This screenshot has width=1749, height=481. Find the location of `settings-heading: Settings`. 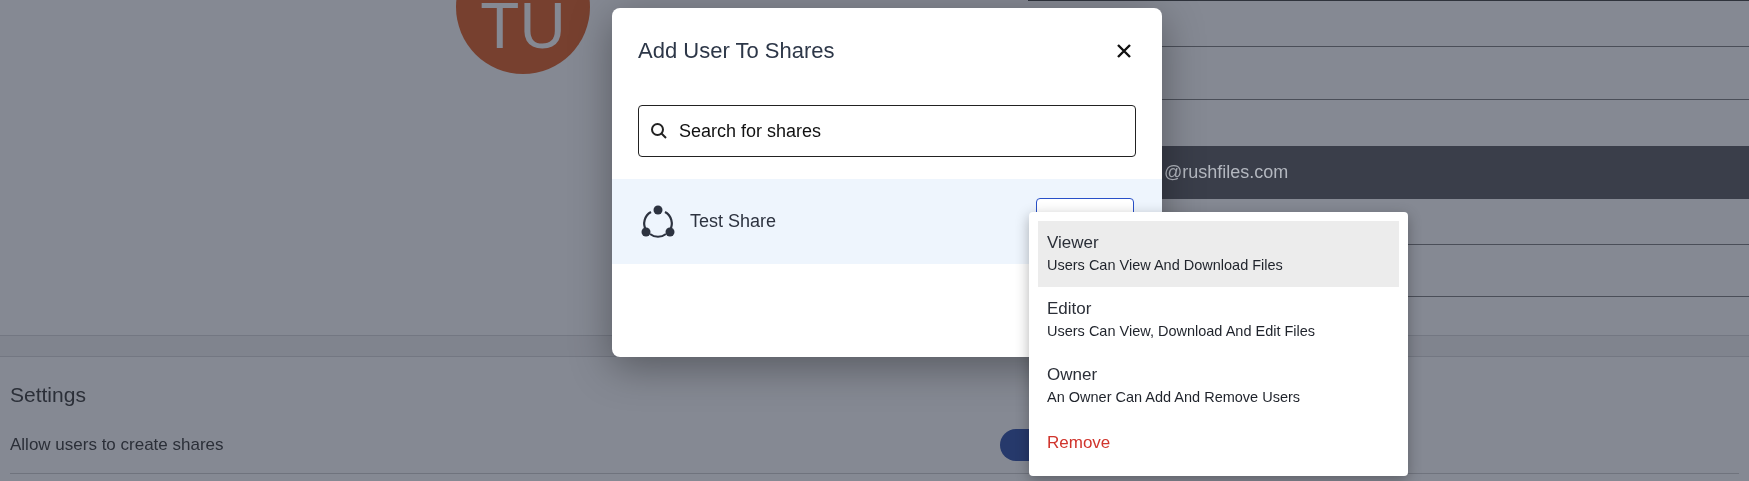

settings-heading: Settings is located at coordinates (48, 395).